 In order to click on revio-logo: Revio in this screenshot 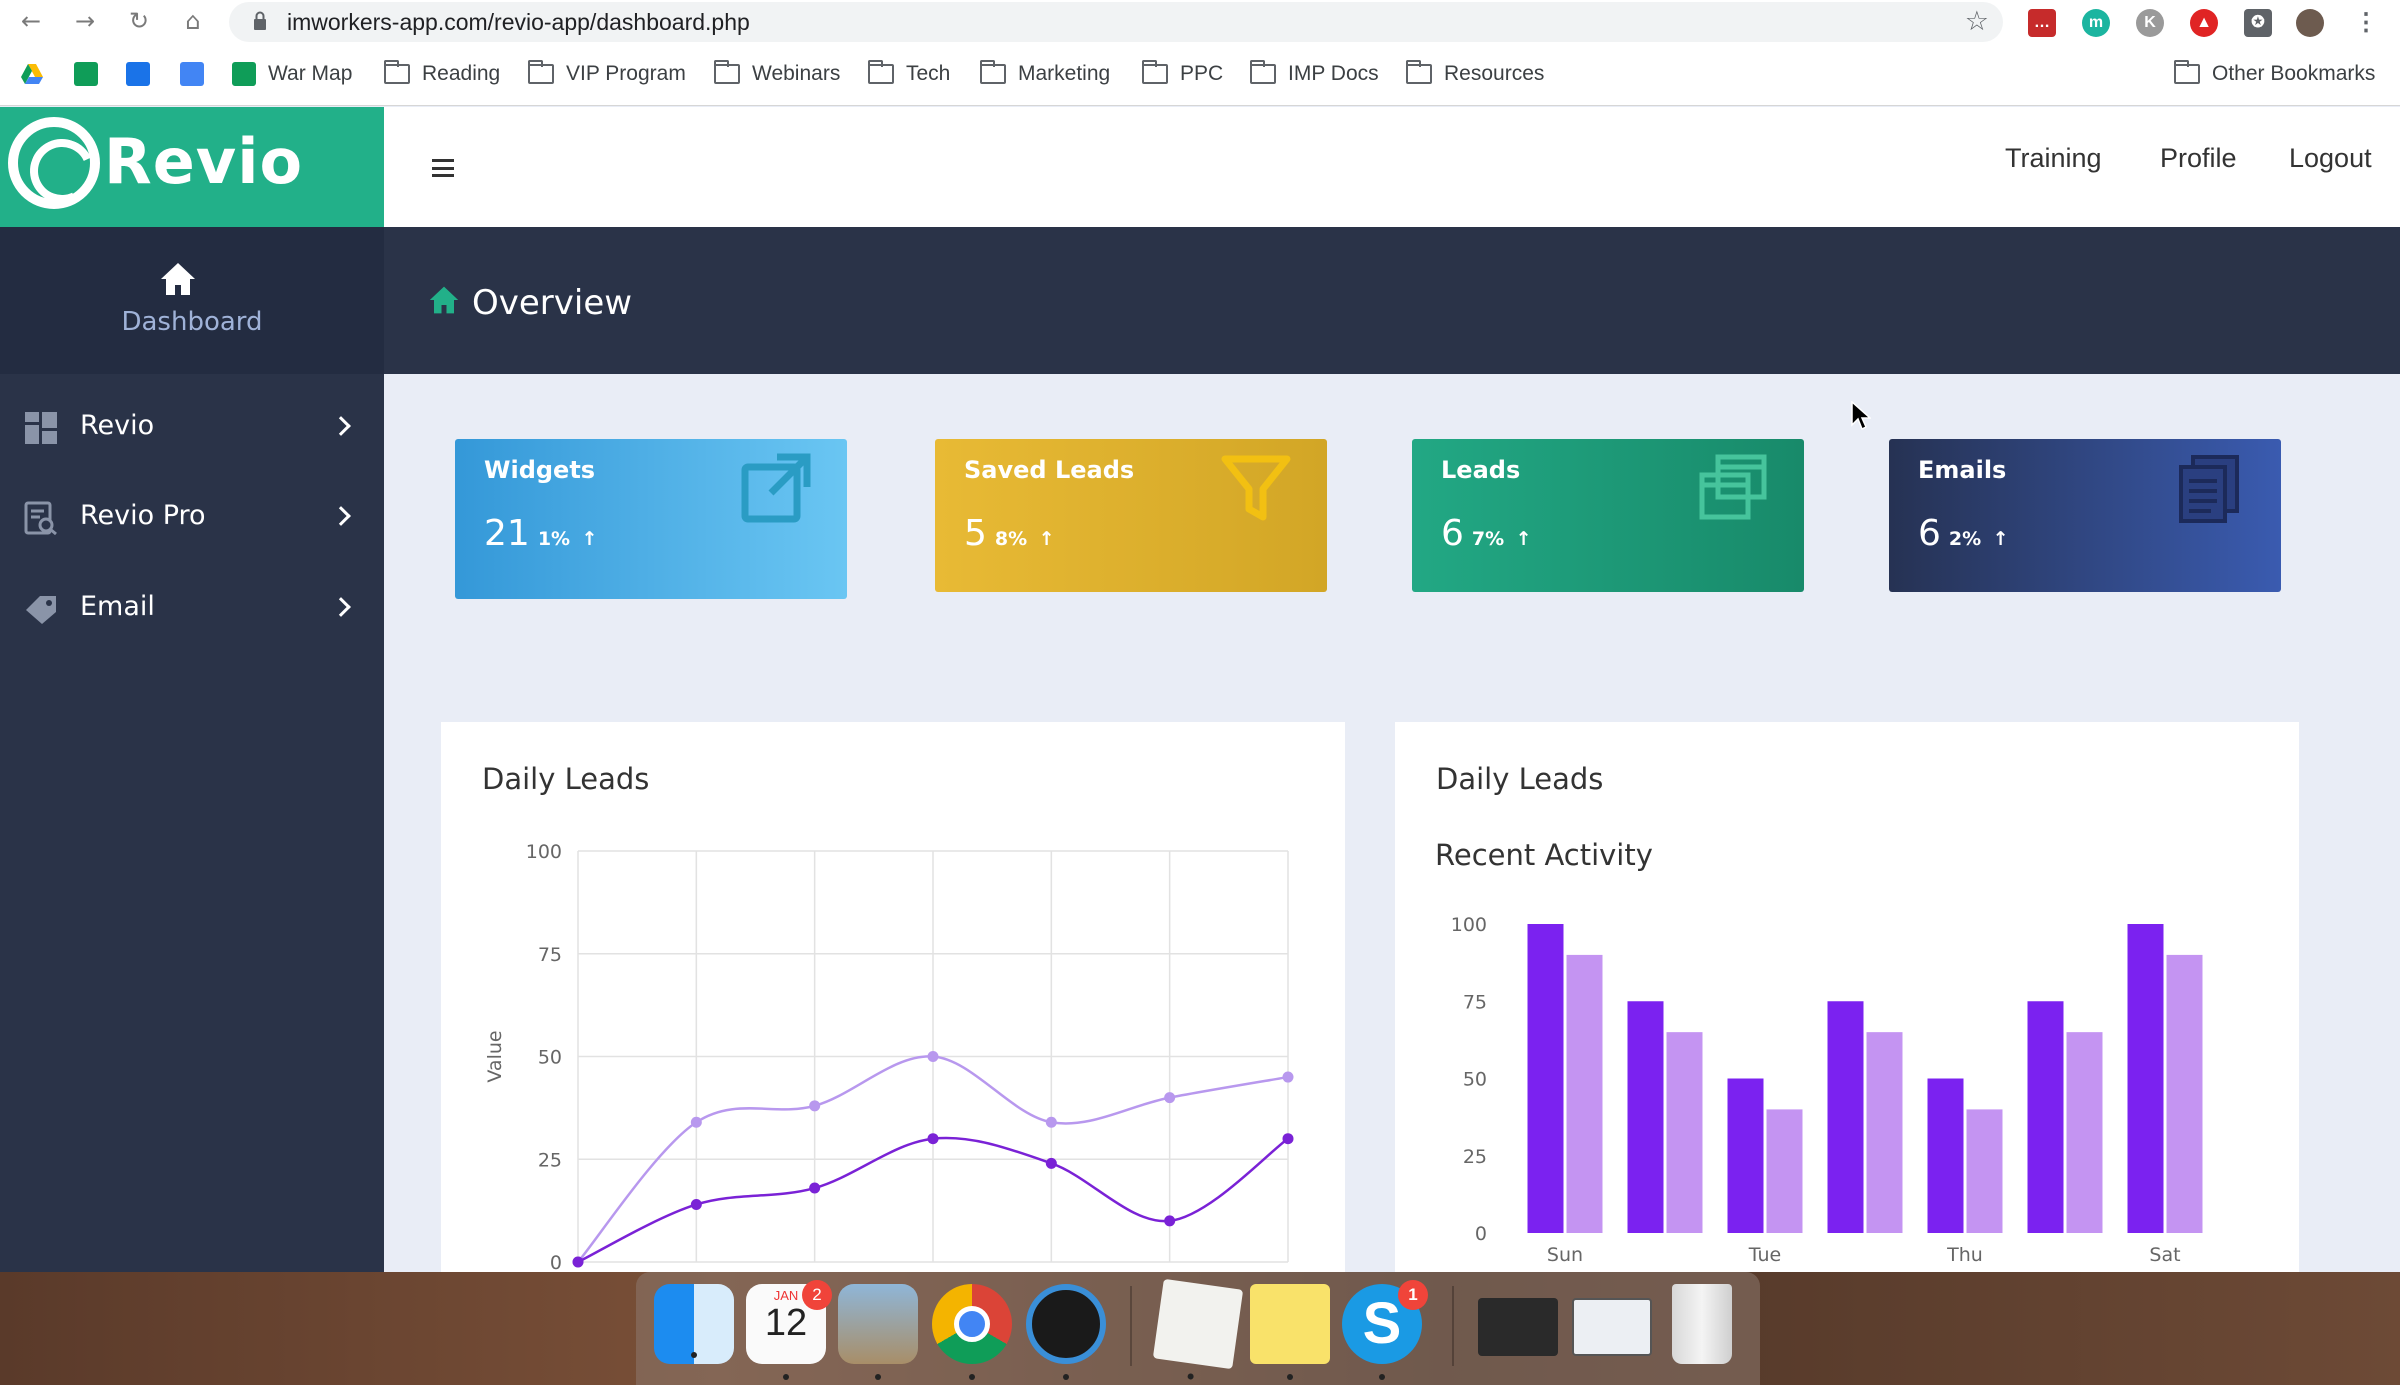, I will do `click(192, 167)`.